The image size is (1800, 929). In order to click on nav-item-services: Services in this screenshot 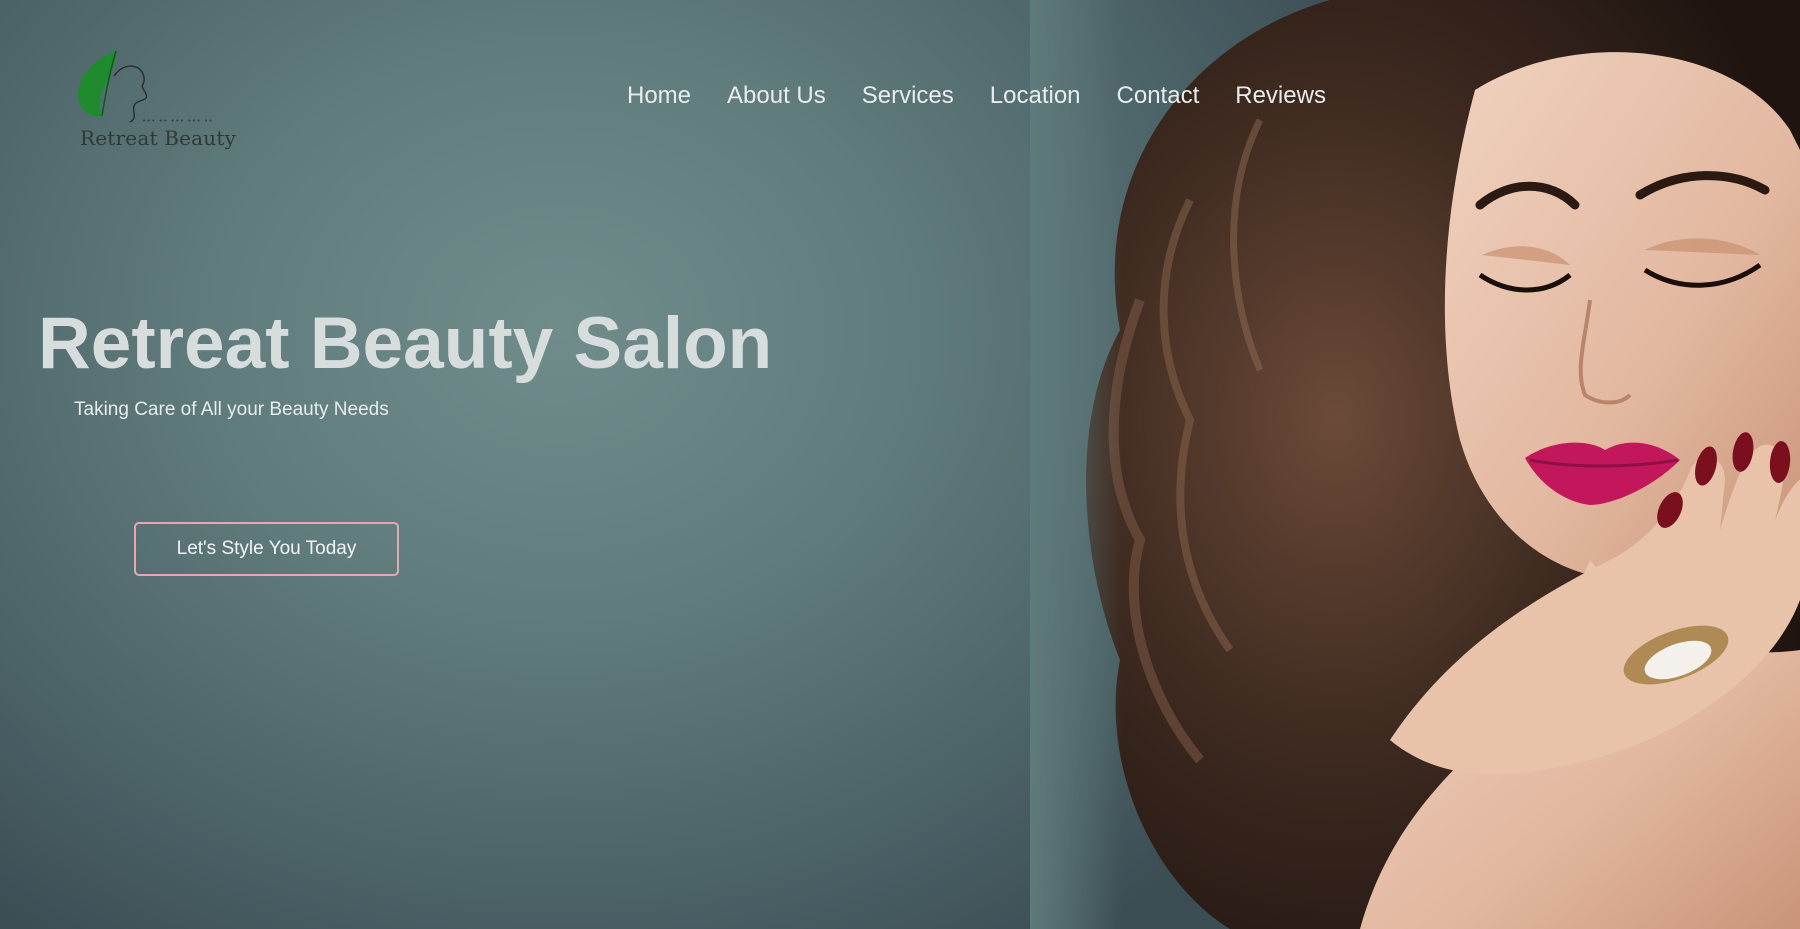, I will do `click(908, 96)`.